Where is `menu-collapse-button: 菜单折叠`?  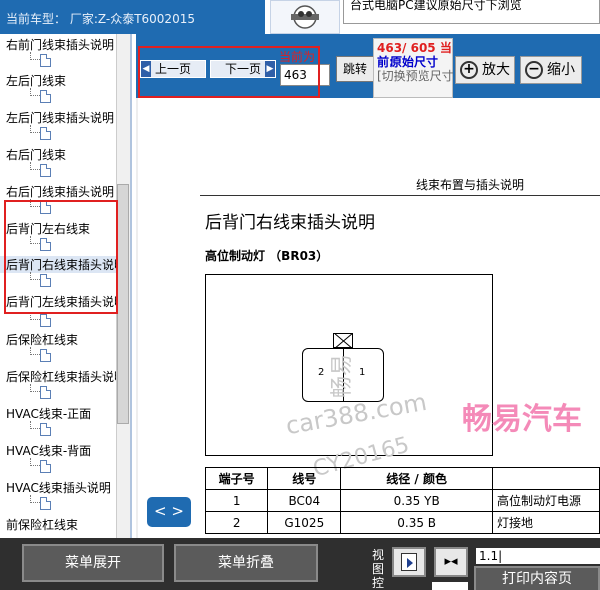 menu-collapse-button: 菜单折叠 is located at coordinates (246, 563).